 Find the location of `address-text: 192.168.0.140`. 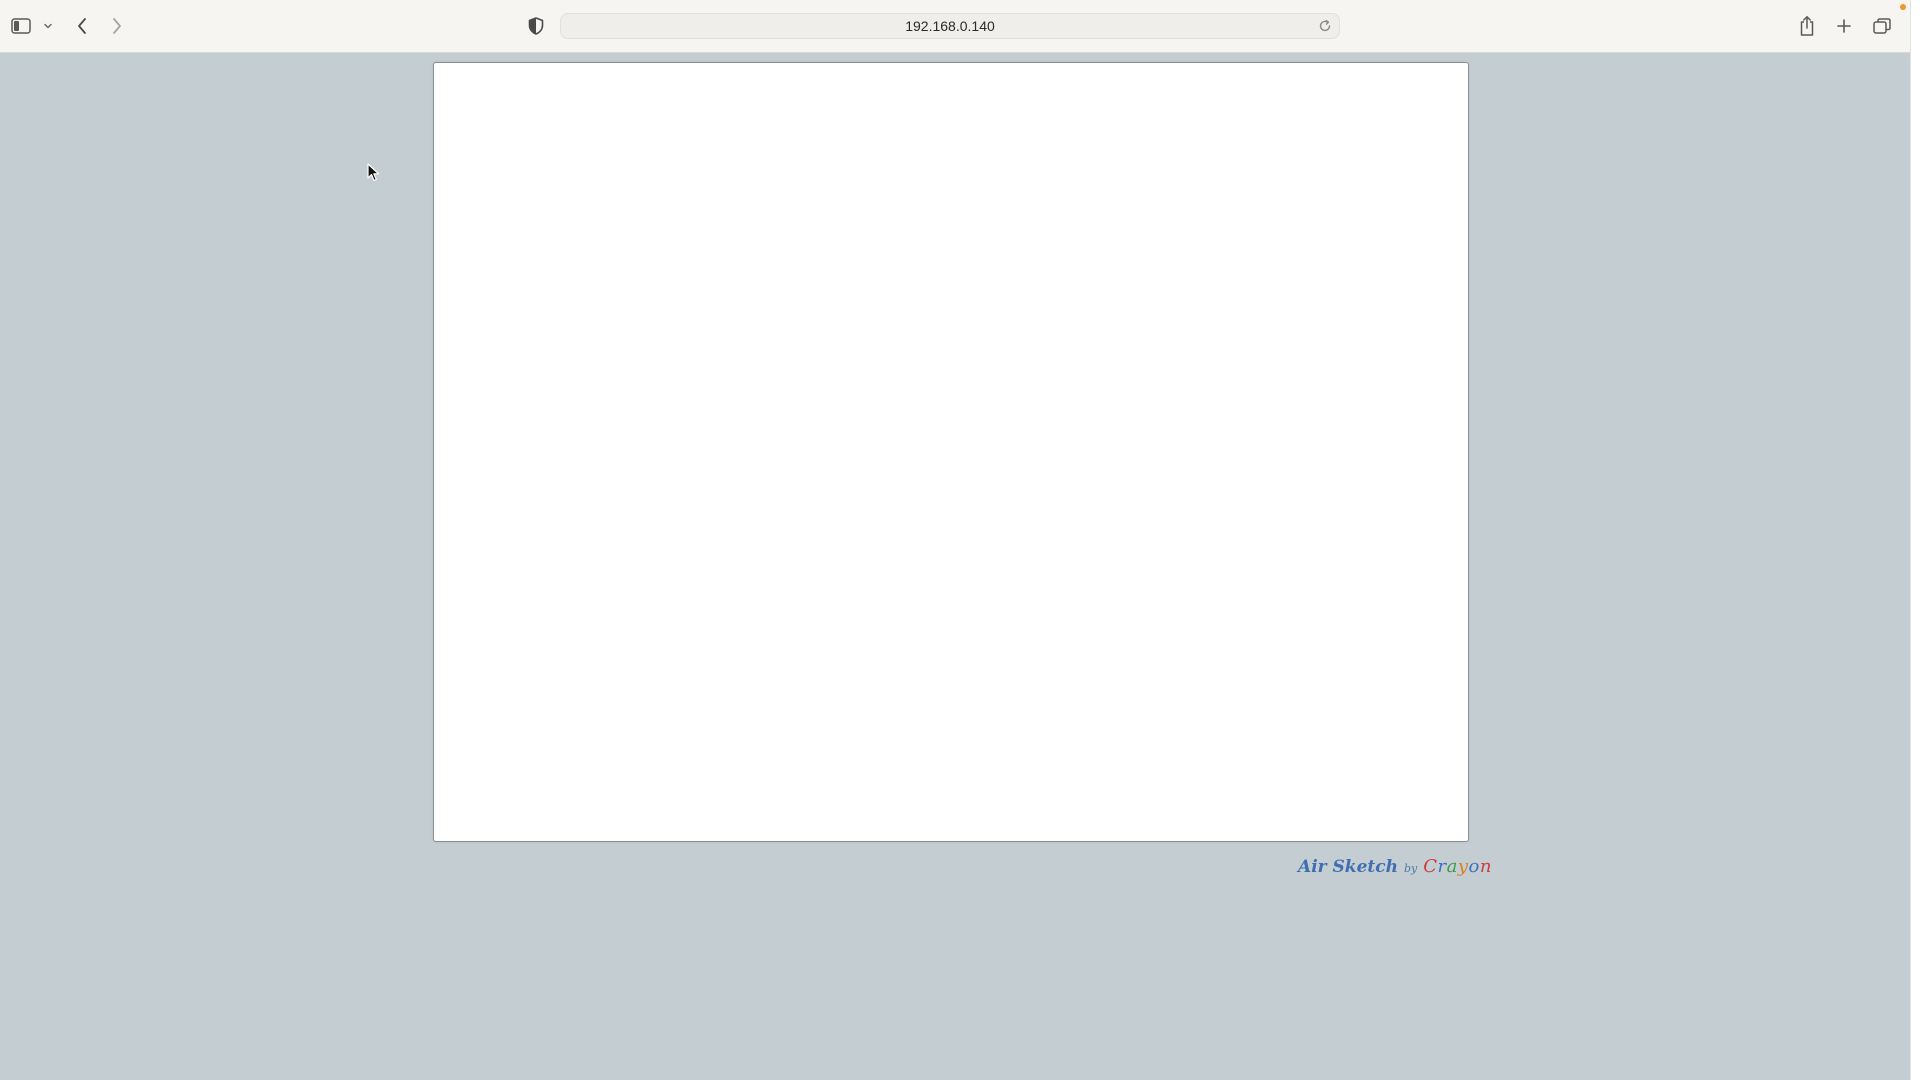

address-text: 192.168.0.140 is located at coordinates (950, 26).